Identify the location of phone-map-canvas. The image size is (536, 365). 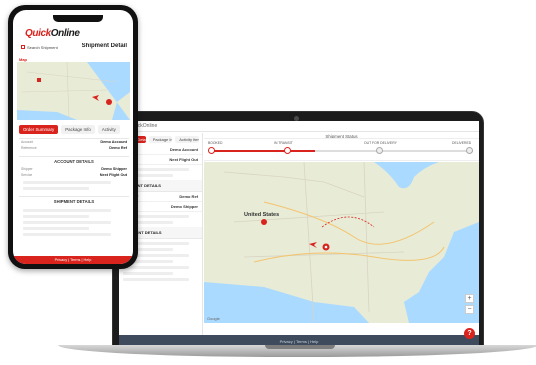
(73, 91).